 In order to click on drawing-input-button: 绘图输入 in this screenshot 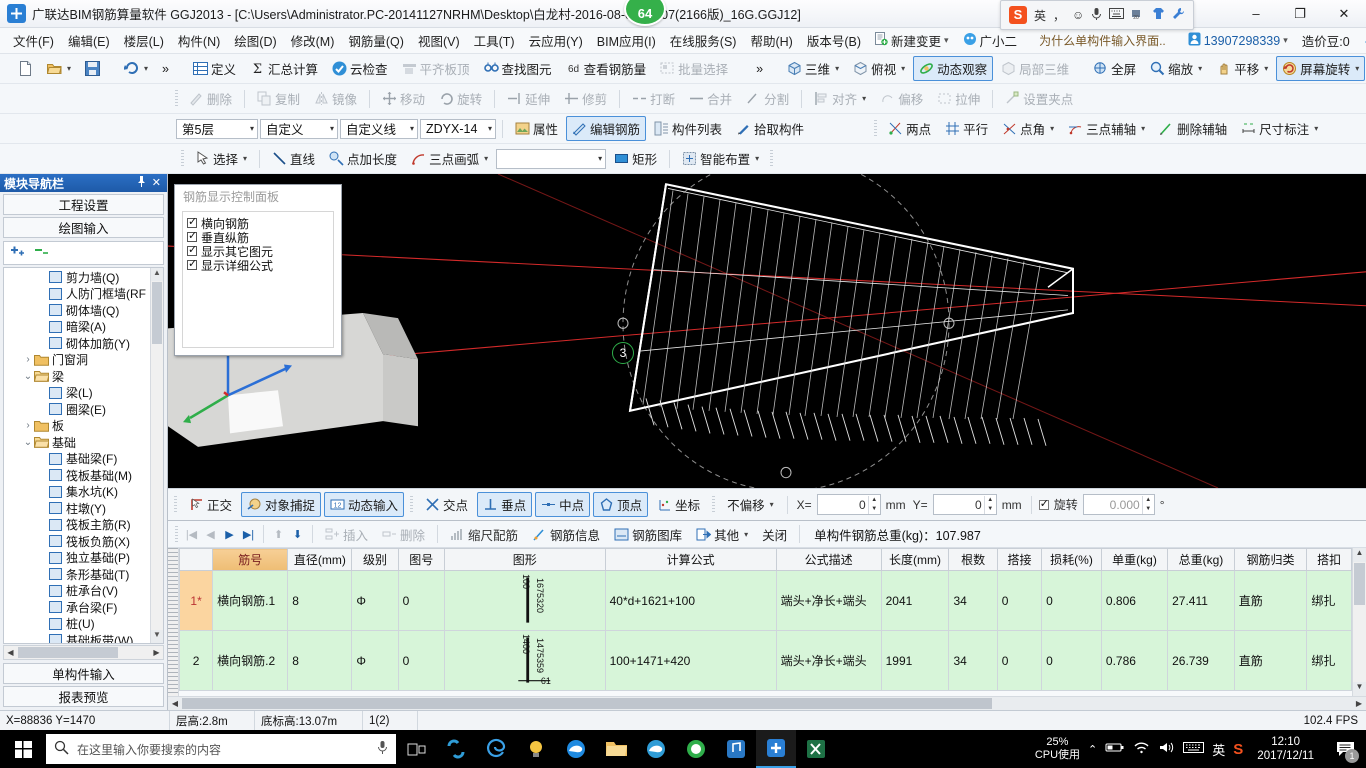, I will do `click(83, 227)`.